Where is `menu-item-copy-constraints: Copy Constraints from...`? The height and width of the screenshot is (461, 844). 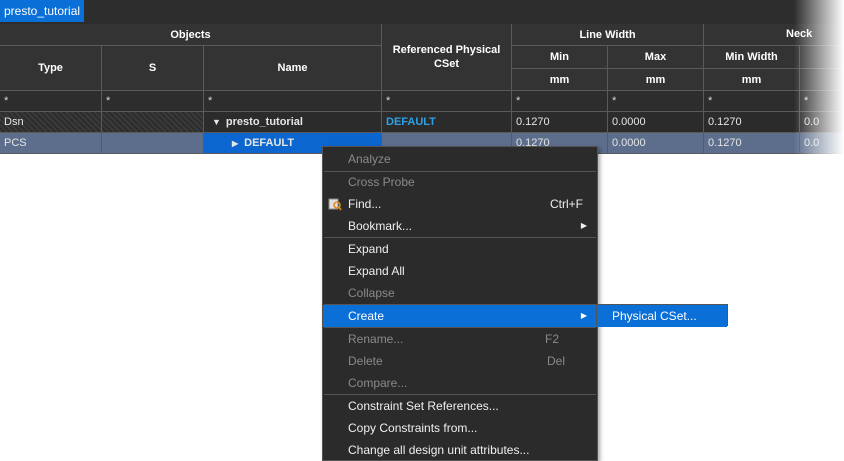
menu-item-copy-constraints: Copy Constraints from... is located at coordinates (460, 428).